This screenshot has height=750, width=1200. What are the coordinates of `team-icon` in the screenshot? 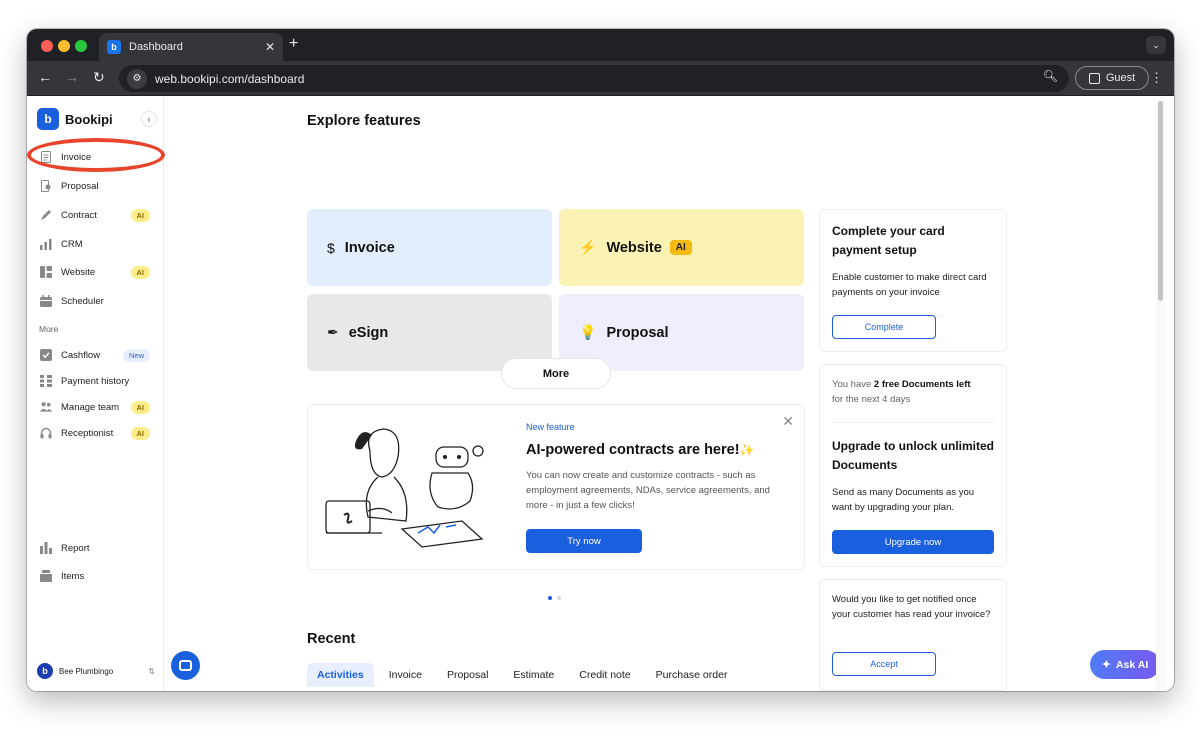 It's located at (46, 407).